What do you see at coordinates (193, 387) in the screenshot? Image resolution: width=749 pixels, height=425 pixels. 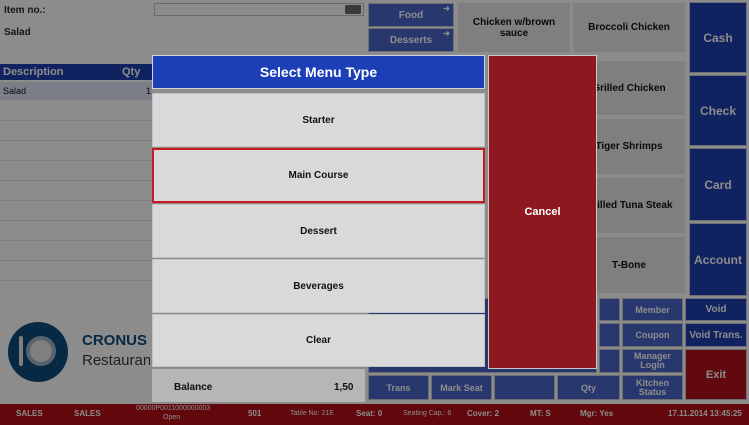 I see `balance-label: Balance` at bounding box center [193, 387].